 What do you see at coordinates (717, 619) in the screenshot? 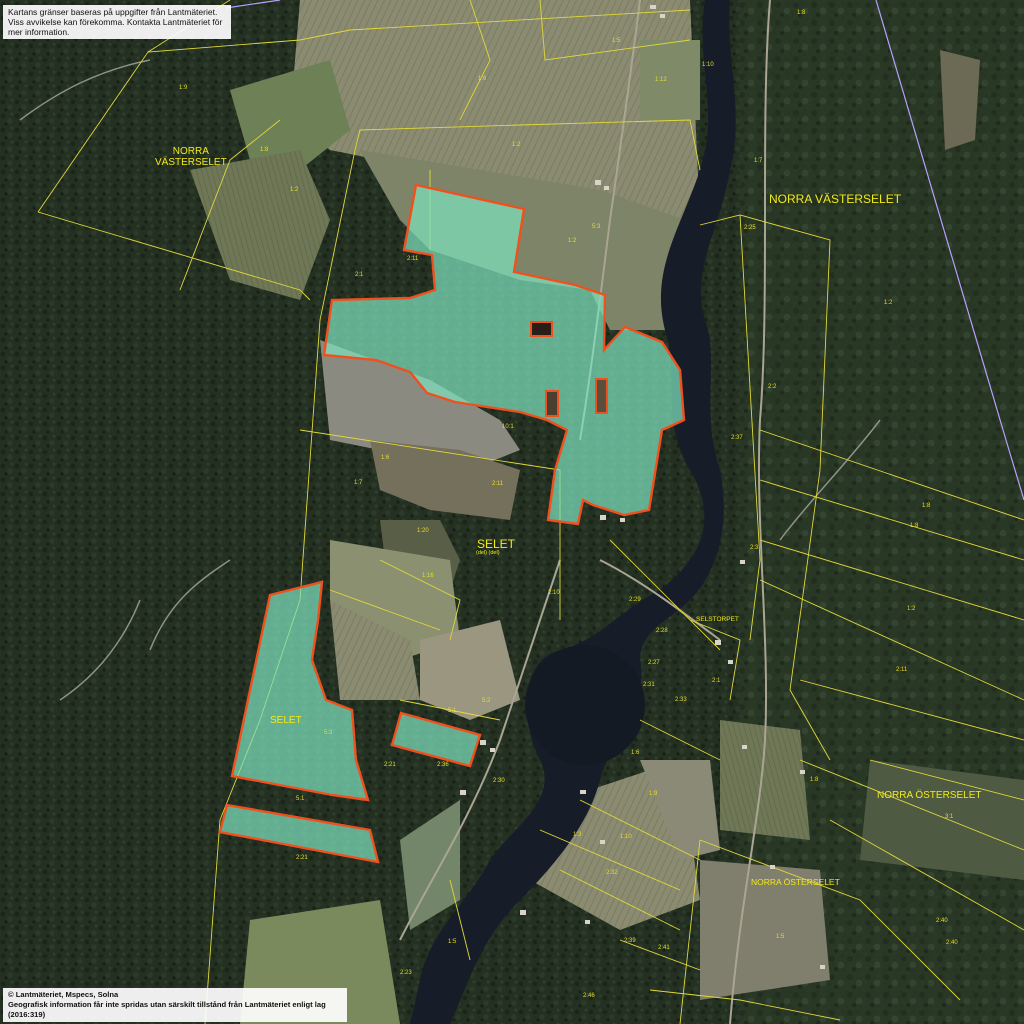
I see `place-label-selstorpet: SELSTORPET` at bounding box center [717, 619].